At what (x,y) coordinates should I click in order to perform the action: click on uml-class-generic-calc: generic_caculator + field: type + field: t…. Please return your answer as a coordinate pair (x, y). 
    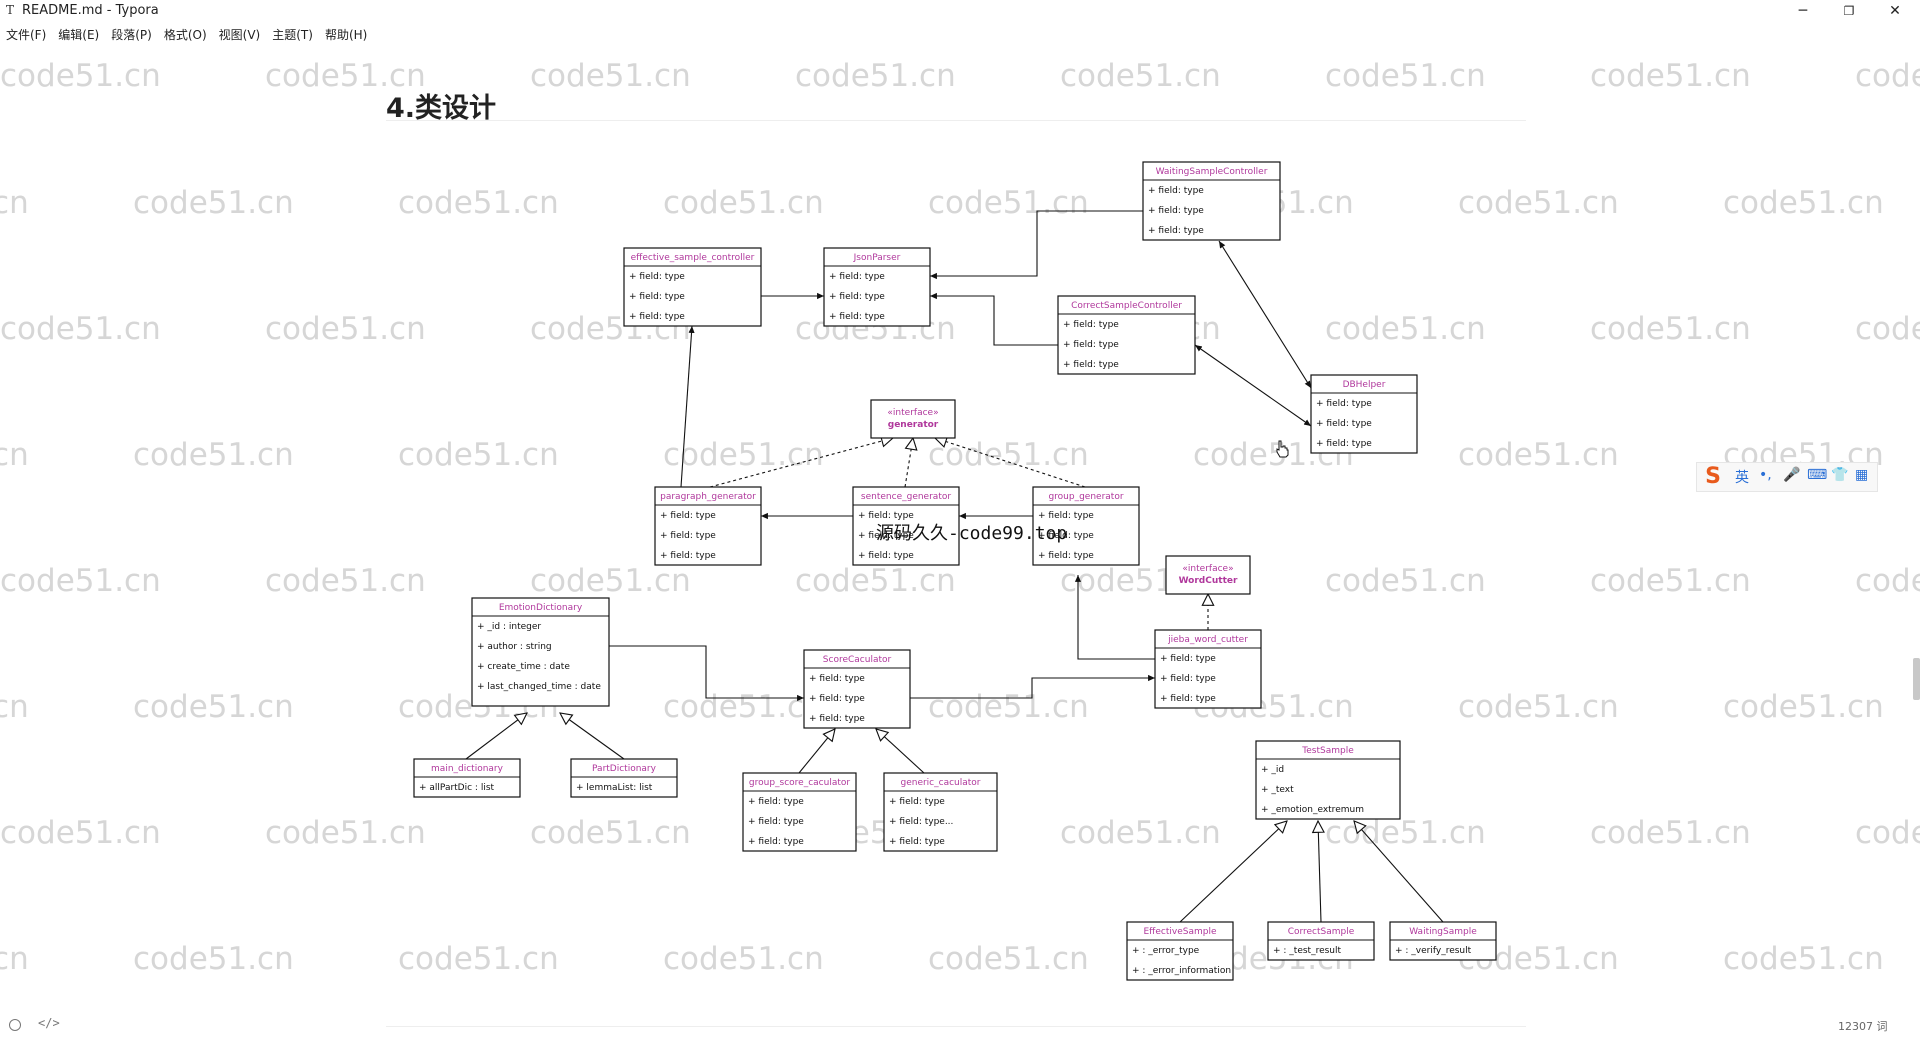
    Looking at the image, I should click on (940, 812).